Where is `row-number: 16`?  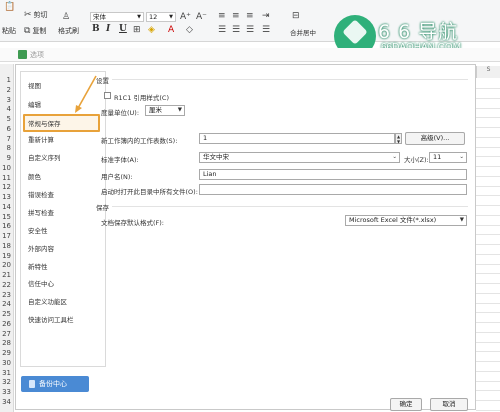 row-number: 16 is located at coordinates (6, 227).